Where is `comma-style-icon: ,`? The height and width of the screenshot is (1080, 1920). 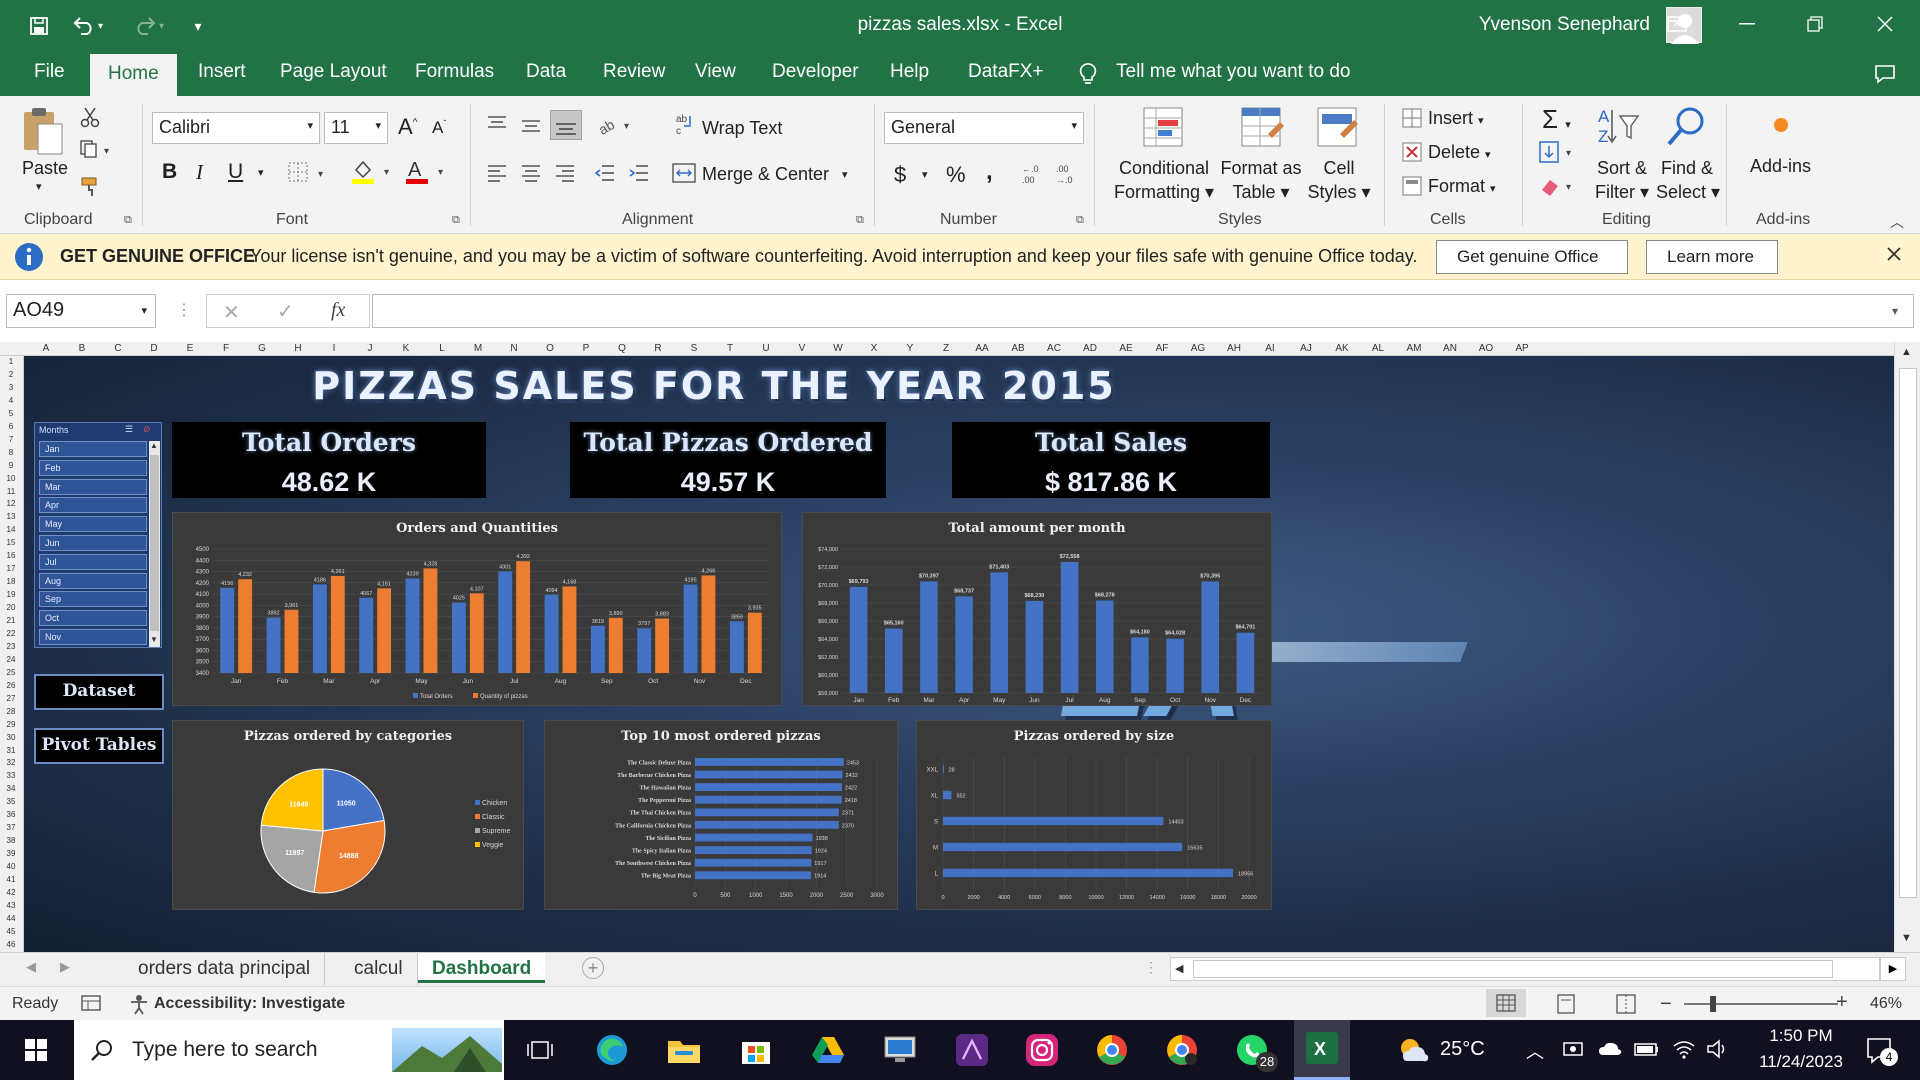
comma-style-icon: , is located at coordinates (989, 172).